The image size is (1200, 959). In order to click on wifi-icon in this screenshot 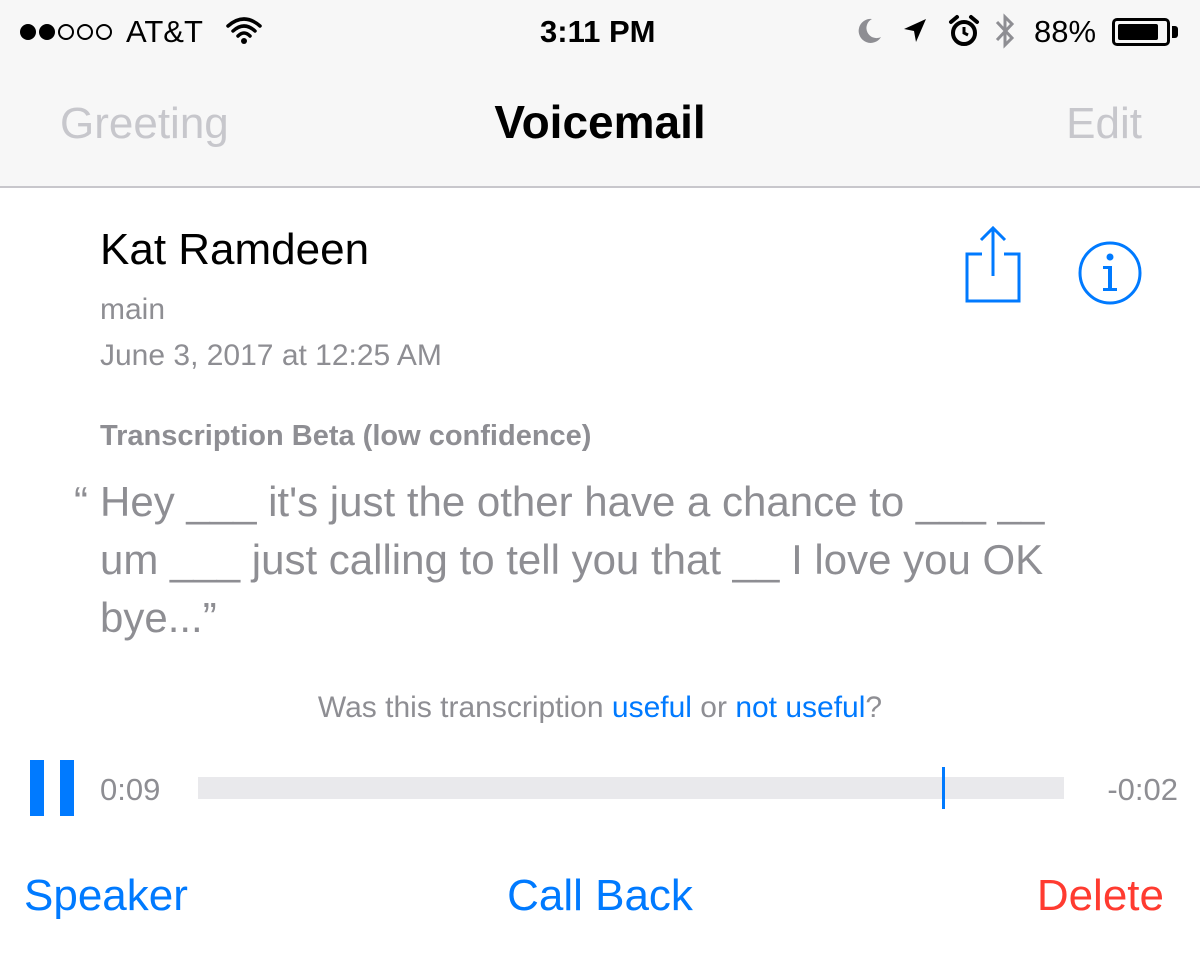, I will do `click(244, 33)`.